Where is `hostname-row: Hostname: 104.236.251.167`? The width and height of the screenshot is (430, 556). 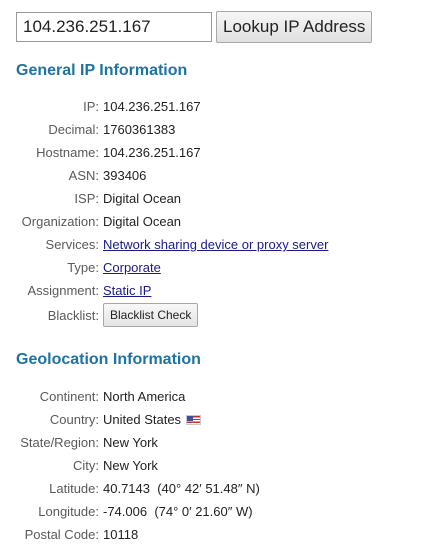
hostname-row: Hostname: 104.236.251.167 is located at coordinates (215, 152).